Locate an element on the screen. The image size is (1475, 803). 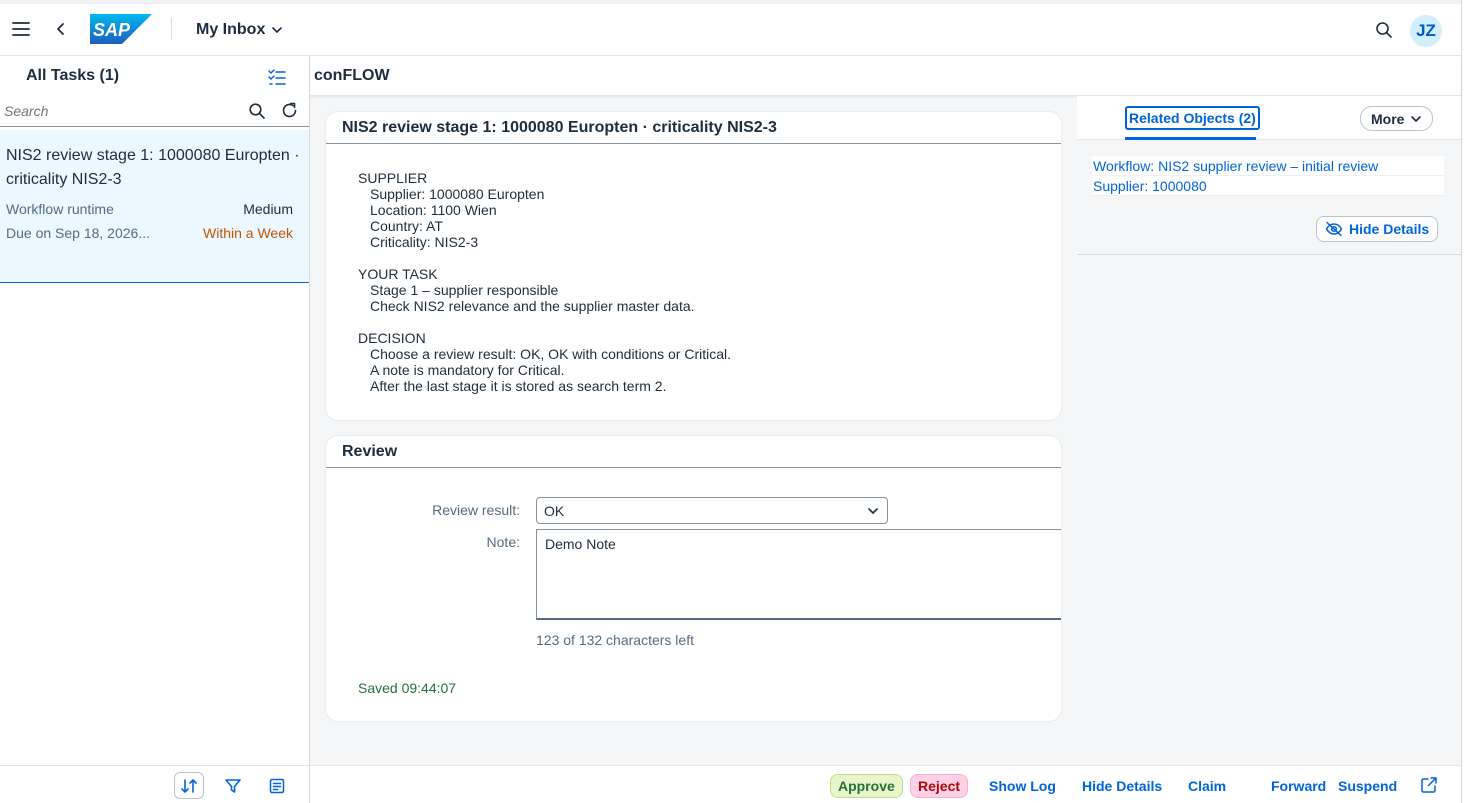
related-object-link: Supplier: 1000080 is located at coordinates (1268, 186).